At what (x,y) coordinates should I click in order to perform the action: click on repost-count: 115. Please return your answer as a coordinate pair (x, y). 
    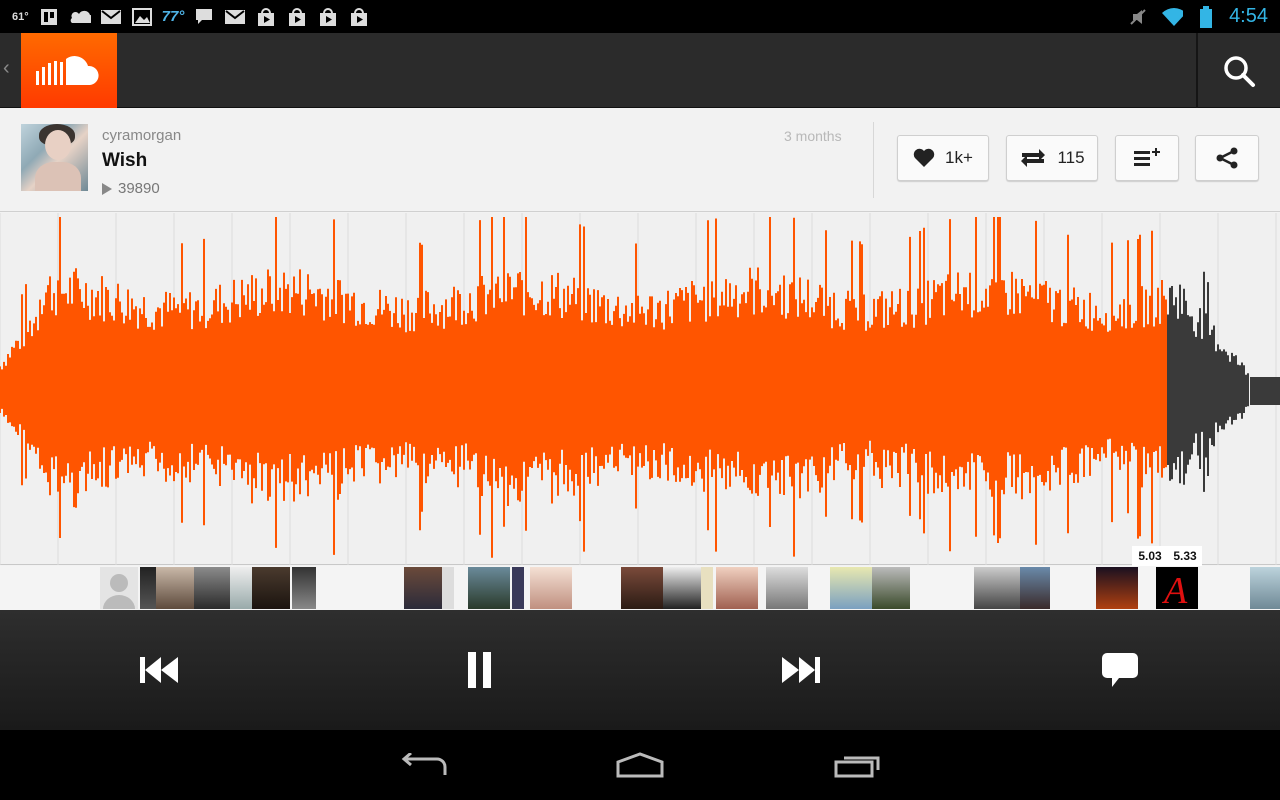
    Looking at the image, I should click on (1071, 157).